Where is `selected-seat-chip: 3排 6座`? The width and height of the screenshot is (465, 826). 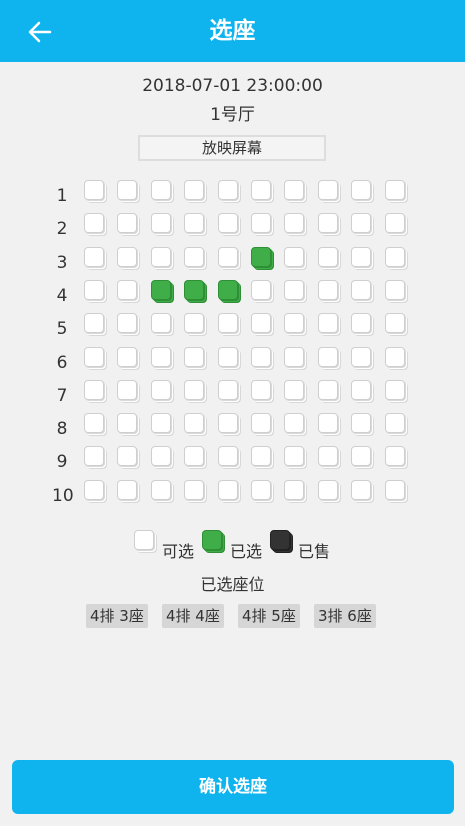 selected-seat-chip: 3排 6座 is located at coordinates (345, 616).